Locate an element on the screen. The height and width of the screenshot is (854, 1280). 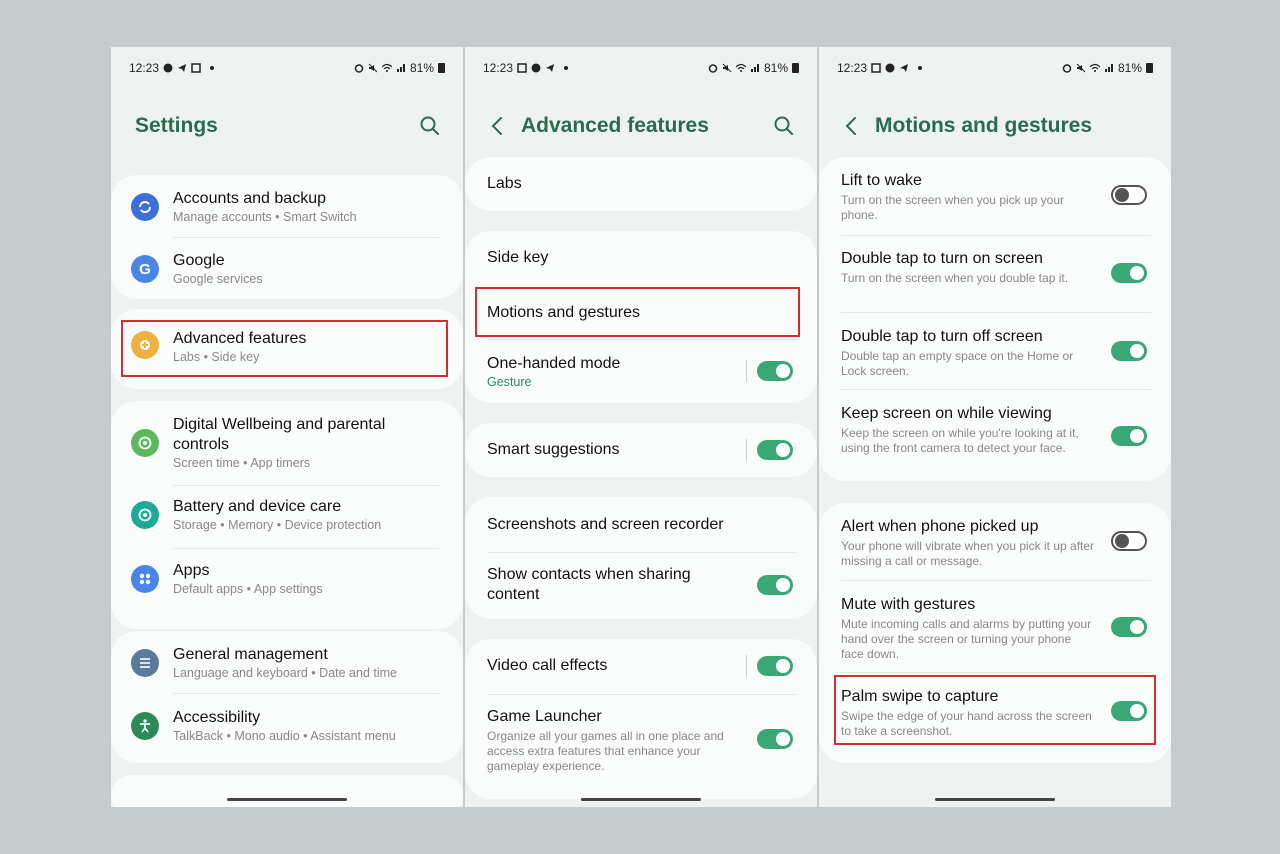
menu-item-title: Video call effects is located at coordinates (547, 665).